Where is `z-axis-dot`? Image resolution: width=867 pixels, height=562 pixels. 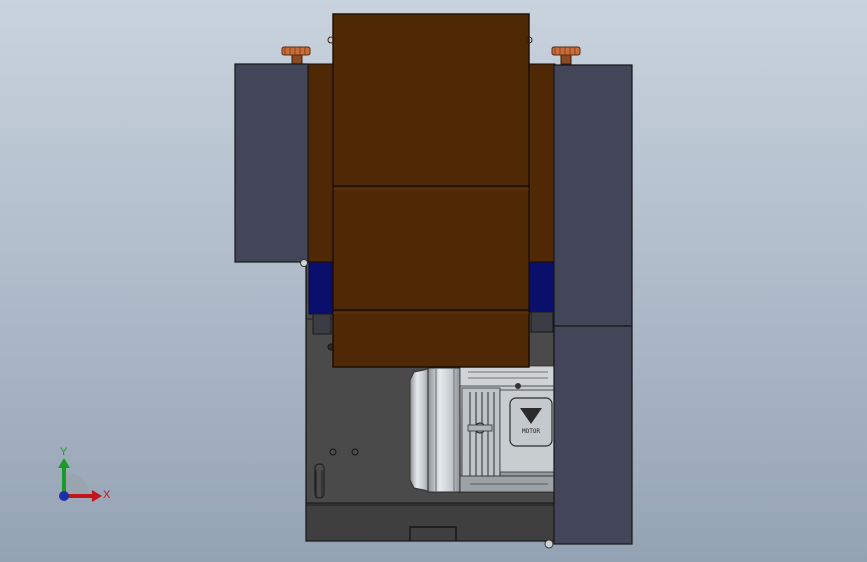
z-axis-dot is located at coordinates (64, 496).